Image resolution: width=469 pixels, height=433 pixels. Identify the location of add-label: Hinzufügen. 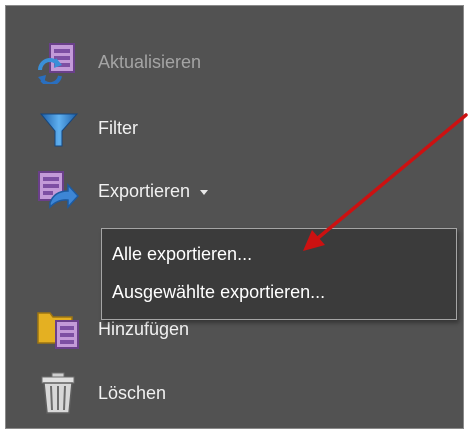
(144, 328).